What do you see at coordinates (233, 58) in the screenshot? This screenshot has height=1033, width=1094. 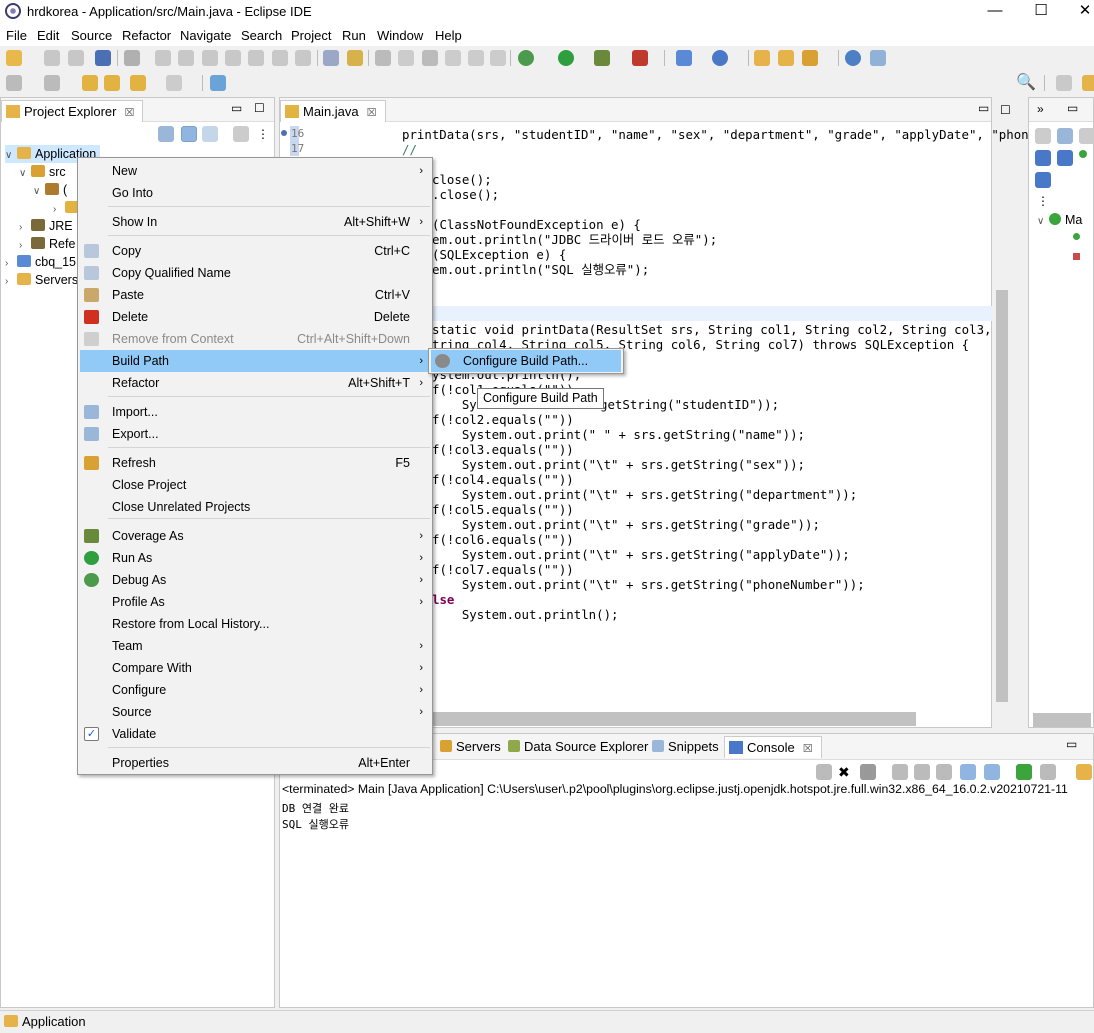 I see `disconnect-icon` at bounding box center [233, 58].